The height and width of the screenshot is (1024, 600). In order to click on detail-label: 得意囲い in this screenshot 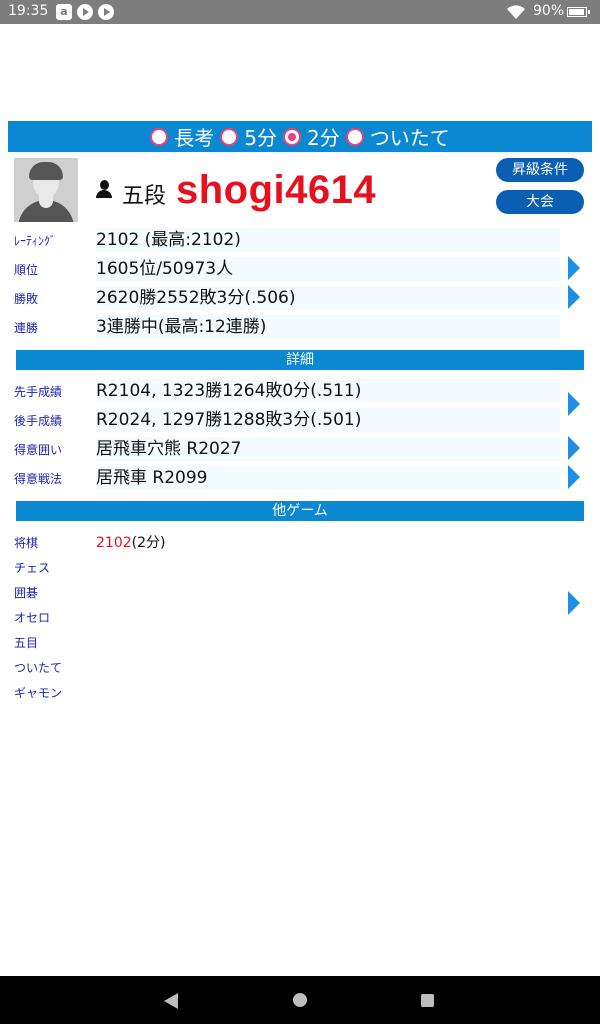, I will do `click(38, 450)`.